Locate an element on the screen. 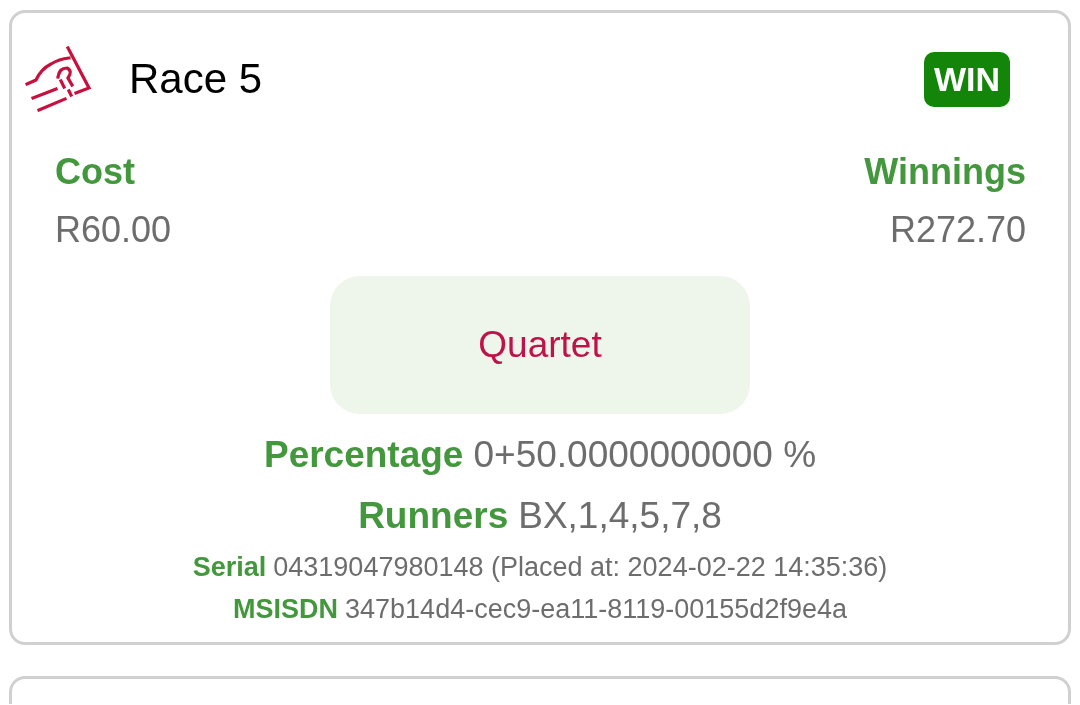 The width and height of the screenshot is (1080, 705). horse-head-icon is located at coordinates (59, 79).